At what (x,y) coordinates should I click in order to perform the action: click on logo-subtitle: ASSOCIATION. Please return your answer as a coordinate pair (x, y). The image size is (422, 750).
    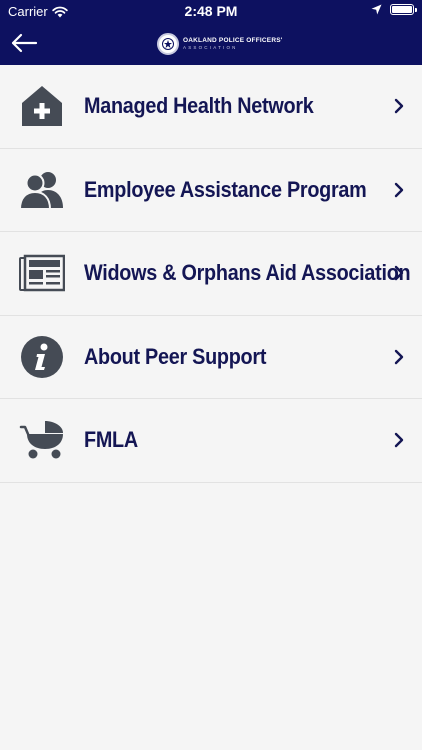
    Looking at the image, I should click on (210, 47).